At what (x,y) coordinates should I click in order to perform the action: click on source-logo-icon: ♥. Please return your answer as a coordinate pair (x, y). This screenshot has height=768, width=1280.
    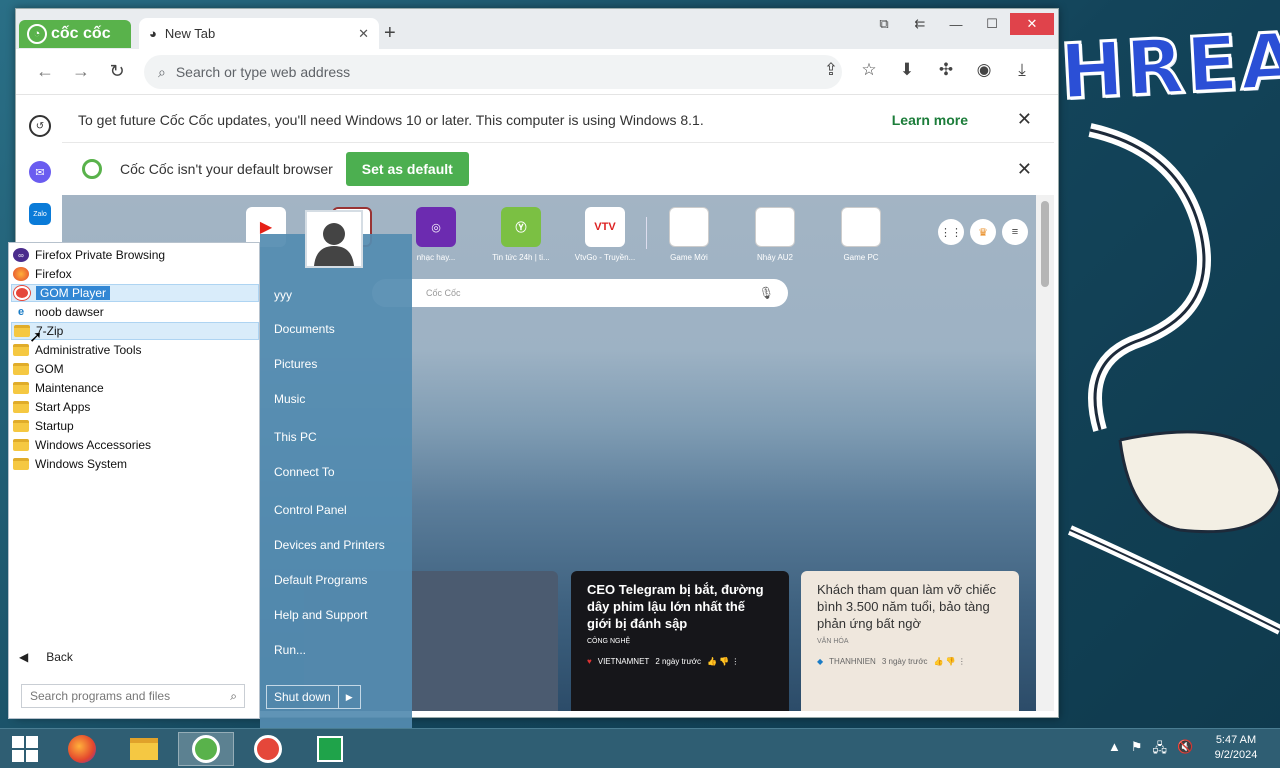
    Looking at the image, I should click on (589, 661).